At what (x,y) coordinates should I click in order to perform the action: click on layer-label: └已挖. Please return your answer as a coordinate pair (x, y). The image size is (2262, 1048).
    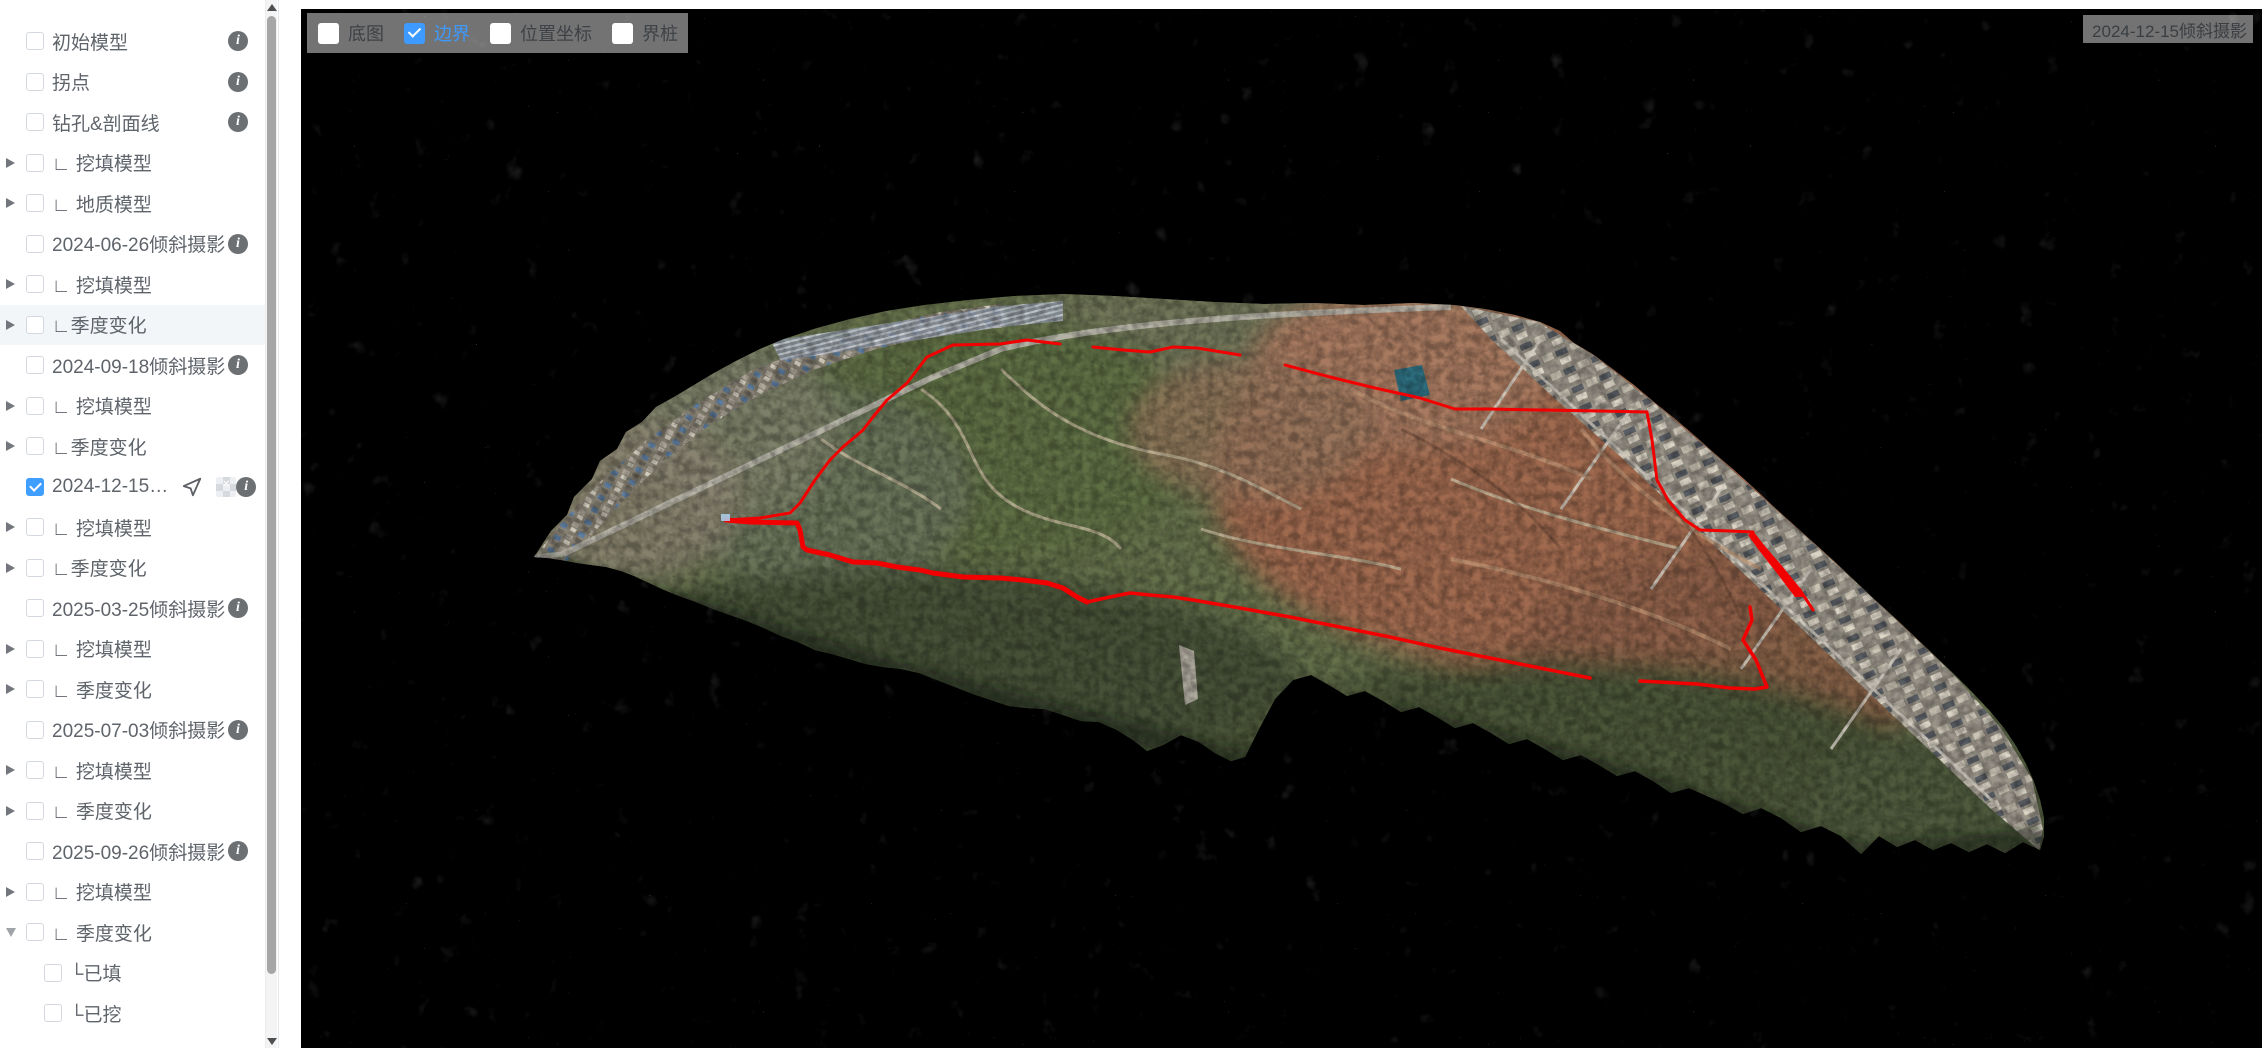
    Looking at the image, I should click on (95, 1013).